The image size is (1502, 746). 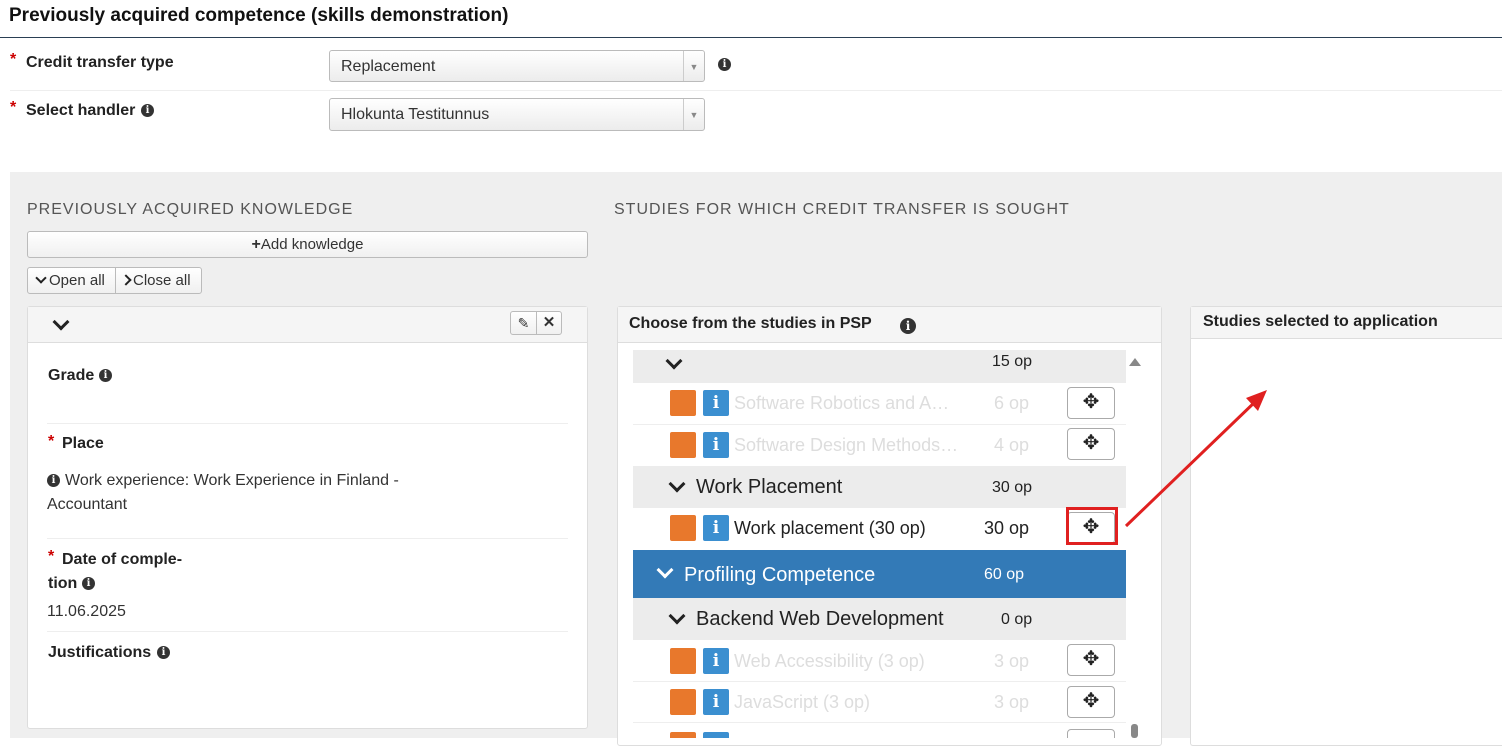 What do you see at coordinates (415, 114) in the screenshot?
I see `handler-value: Hlokunta Testitunnus` at bounding box center [415, 114].